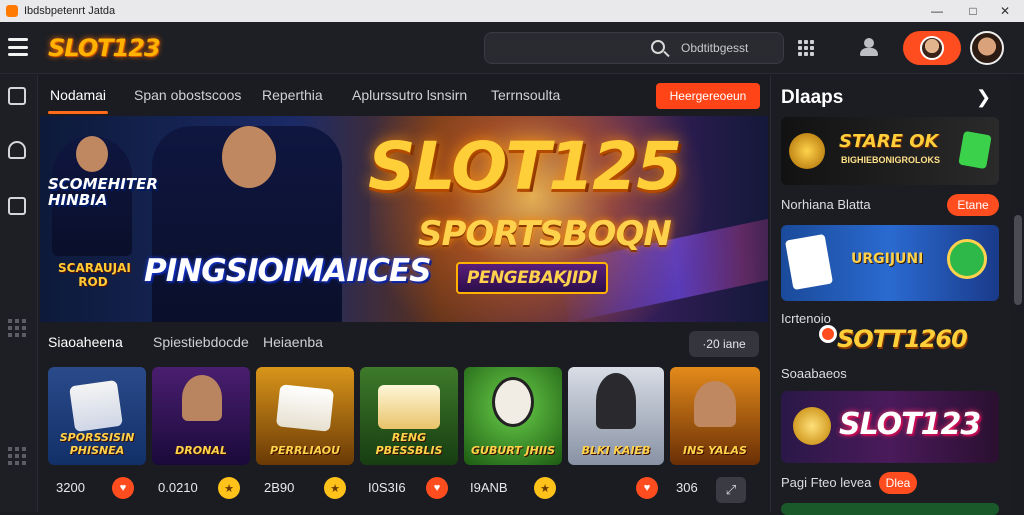 This screenshot has width=1024, height=515. What do you see at coordinates (724, 344) in the screenshot?
I see `see-all-button: ·20 iane` at bounding box center [724, 344].